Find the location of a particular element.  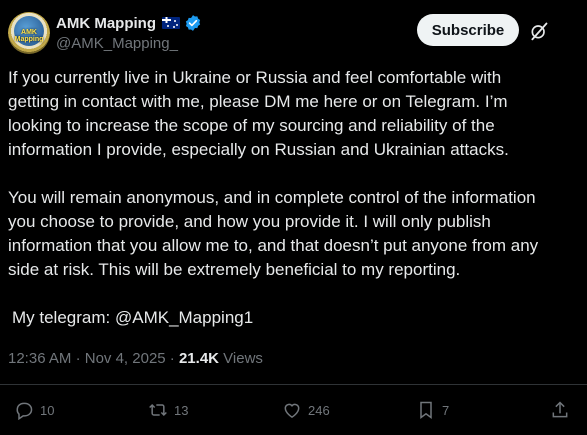

views-label: Views is located at coordinates (243, 358).